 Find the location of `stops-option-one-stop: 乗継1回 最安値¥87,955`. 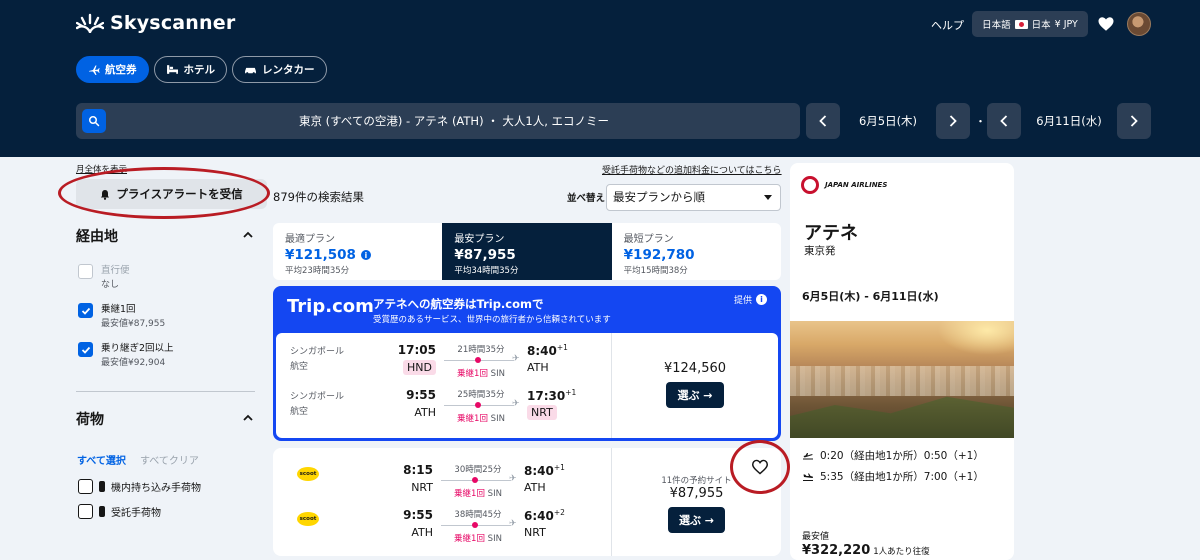

stops-option-one-stop: 乗継1回 最安値¥87,955 is located at coordinates (121, 317).